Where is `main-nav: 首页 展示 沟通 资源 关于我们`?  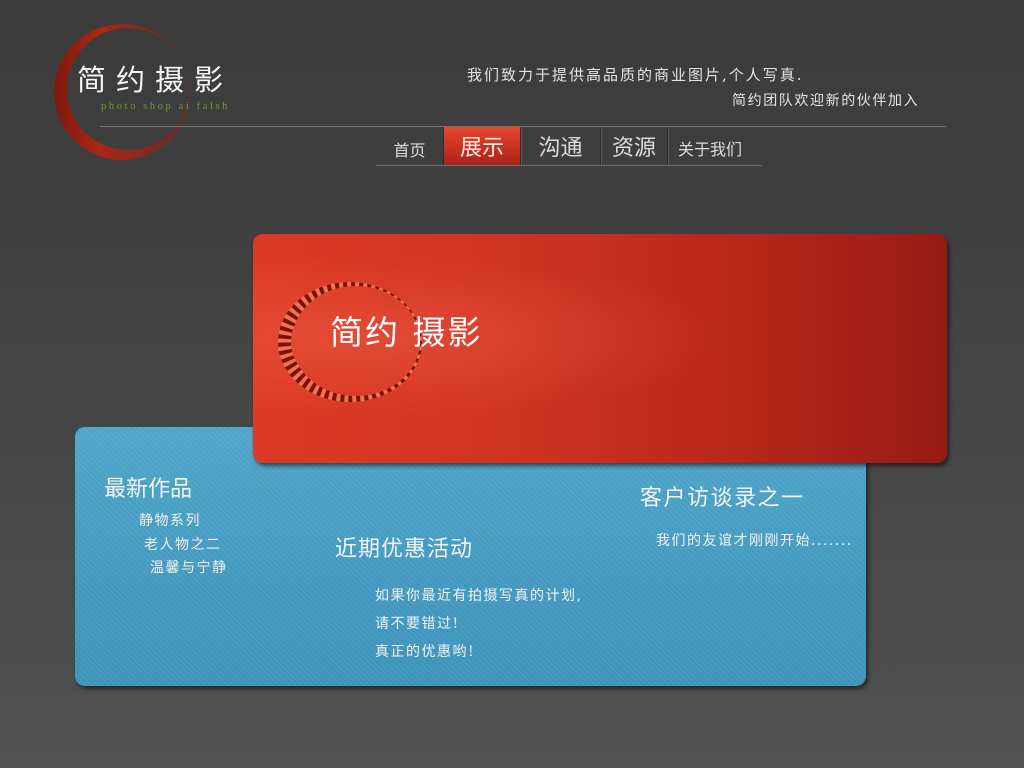 main-nav: 首页 展示 沟通 资源 关于我们 is located at coordinates (569, 146).